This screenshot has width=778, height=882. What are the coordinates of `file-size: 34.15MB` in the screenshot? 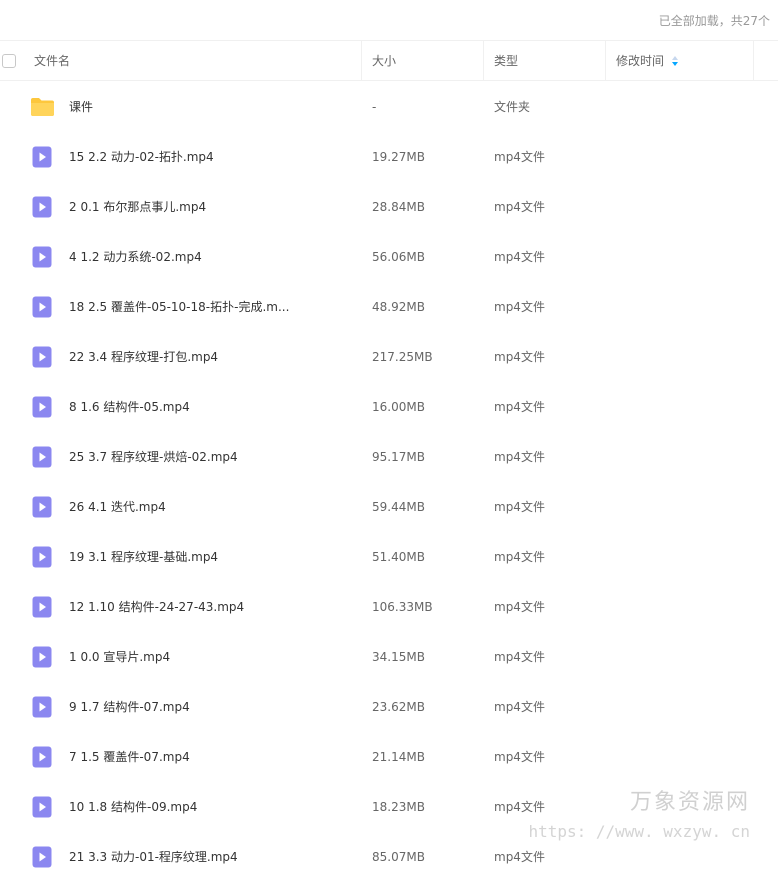 It's located at (398, 657).